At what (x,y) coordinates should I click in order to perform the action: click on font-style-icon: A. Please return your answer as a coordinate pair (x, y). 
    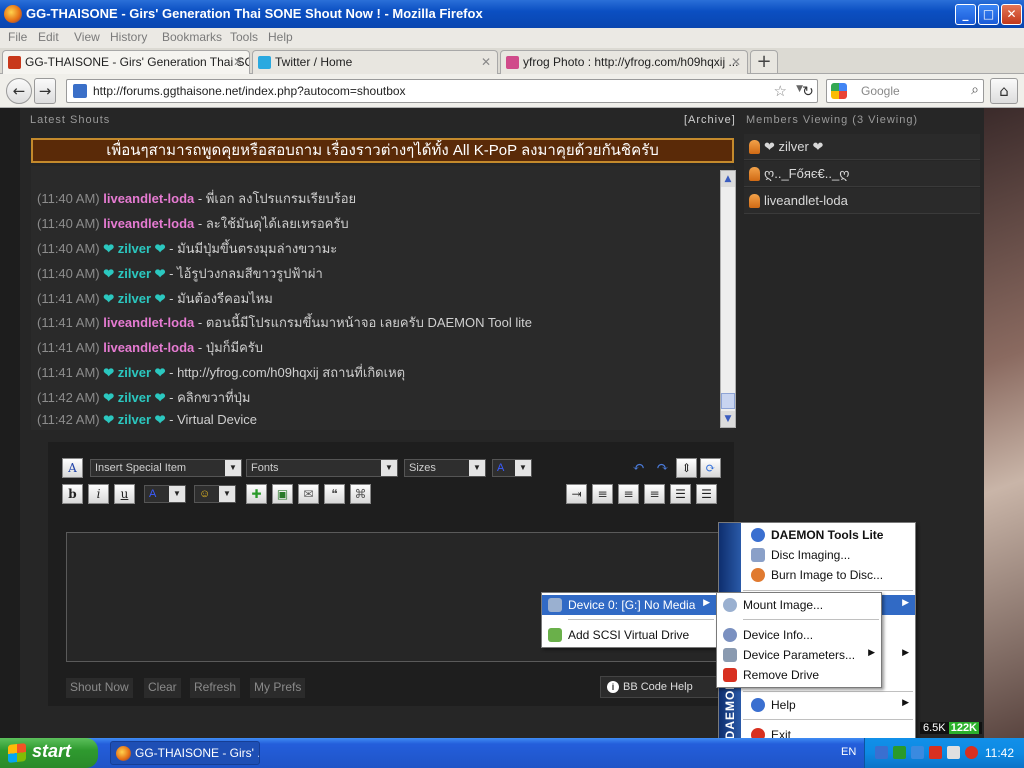
    Looking at the image, I should click on (72, 468).